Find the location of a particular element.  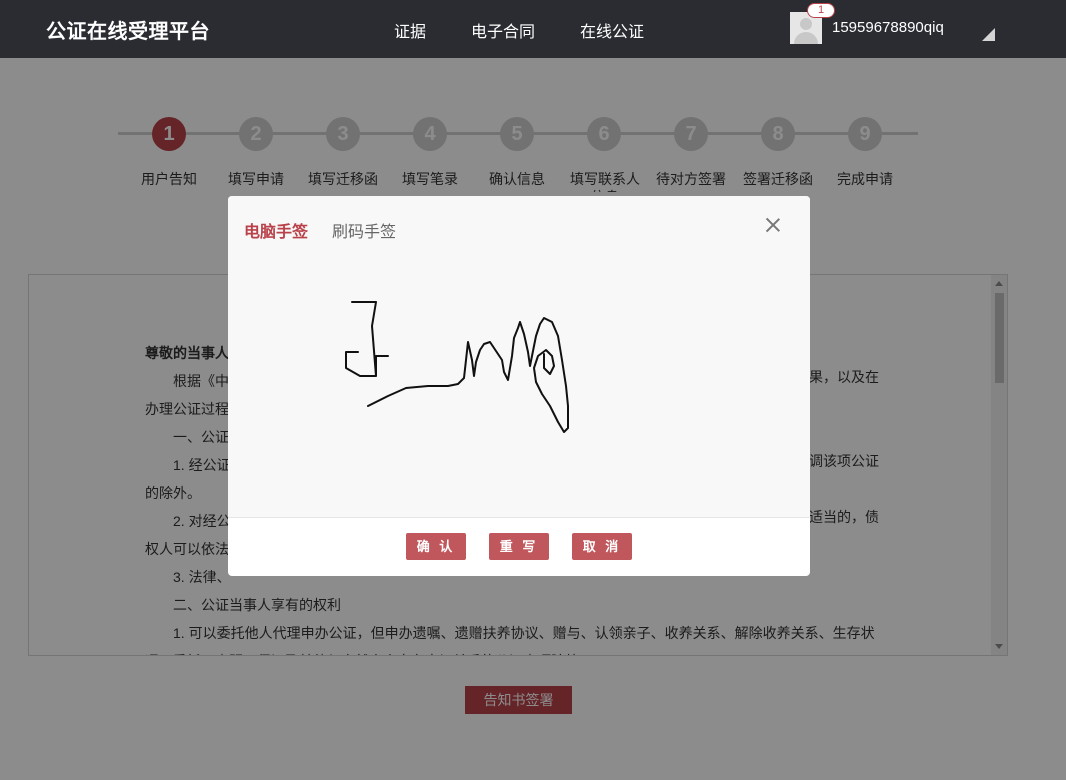

nav-evidence: 证据 is located at coordinates (410, 30).